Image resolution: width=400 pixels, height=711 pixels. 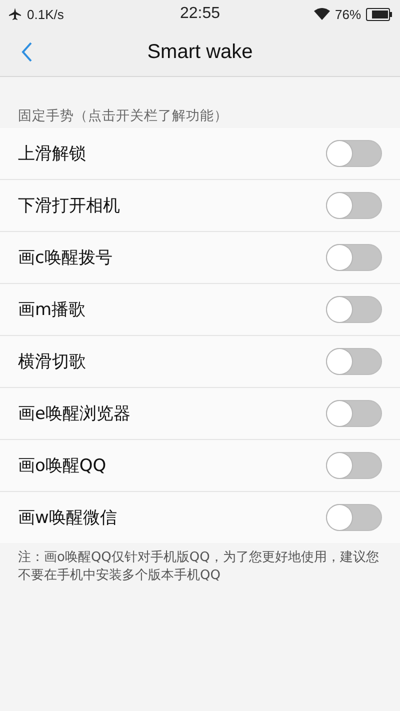 What do you see at coordinates (379, 14) in the screenshot?
I see `battery-icon` at bounding box center [379, 14].